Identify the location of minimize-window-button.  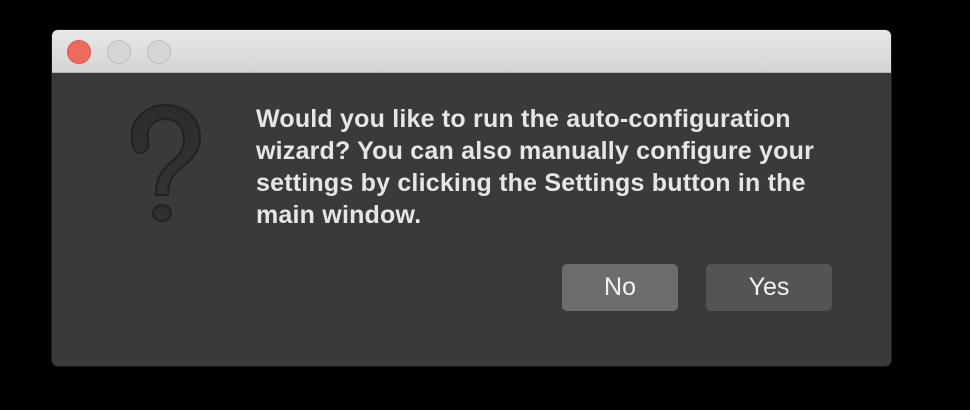
(119, 52).